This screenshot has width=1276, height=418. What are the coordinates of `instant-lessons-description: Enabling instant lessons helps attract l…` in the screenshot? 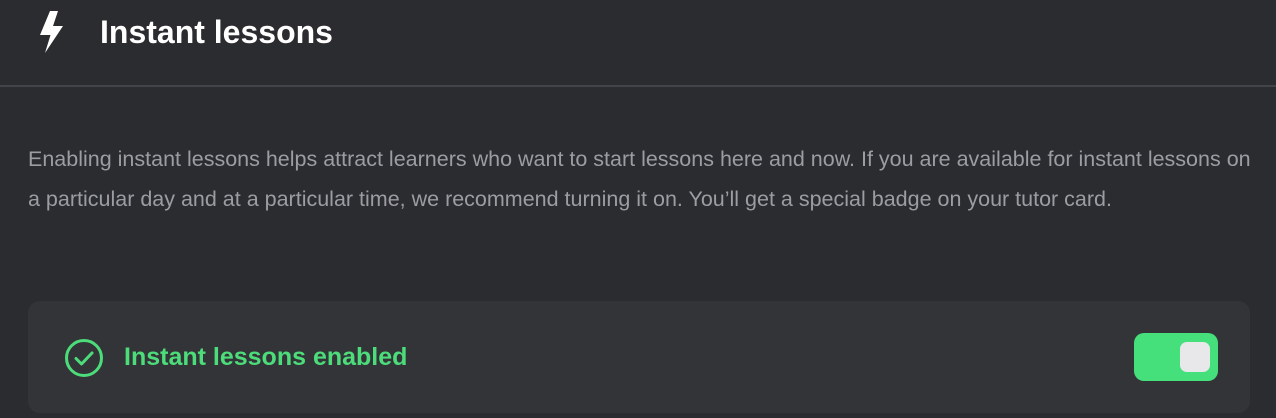 It's located at (639, 179).